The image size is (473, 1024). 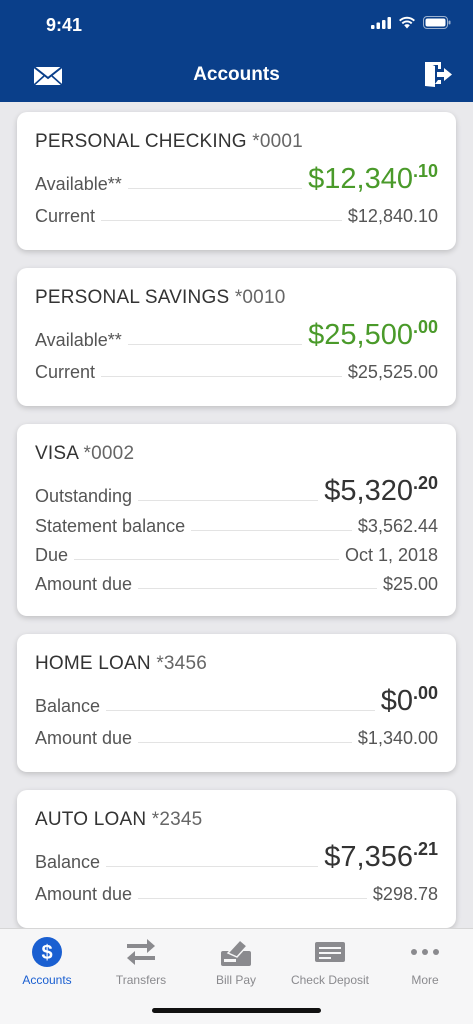 What do you see at coordinates (330, 952) in the screenshot?
I see `check-icon` at bounding box center [330, 952].